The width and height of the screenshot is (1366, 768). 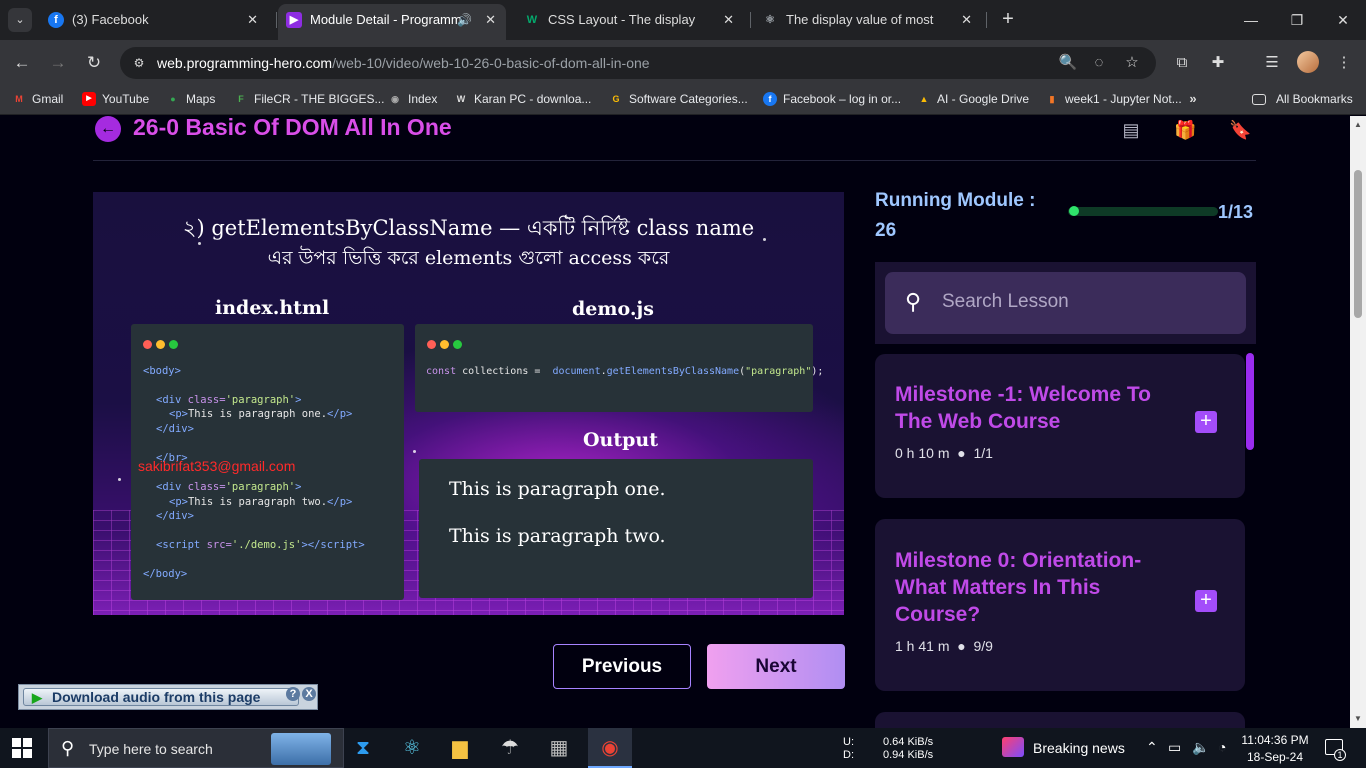 What do you see at coordinates (610, 748) in the screenshot?
I see `chrome-icon: ◉` at bounding box center [610, 748].